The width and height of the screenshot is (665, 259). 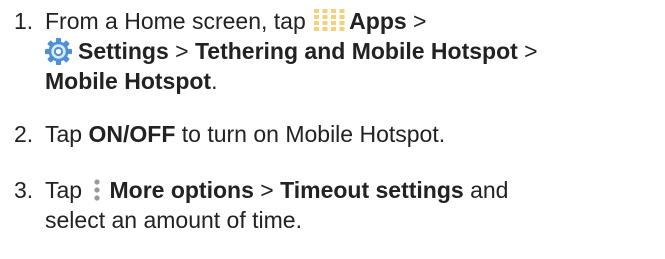 I want to click on mobile-hotspot-label: Mobile Hotspot, so click(x=128, y=81).